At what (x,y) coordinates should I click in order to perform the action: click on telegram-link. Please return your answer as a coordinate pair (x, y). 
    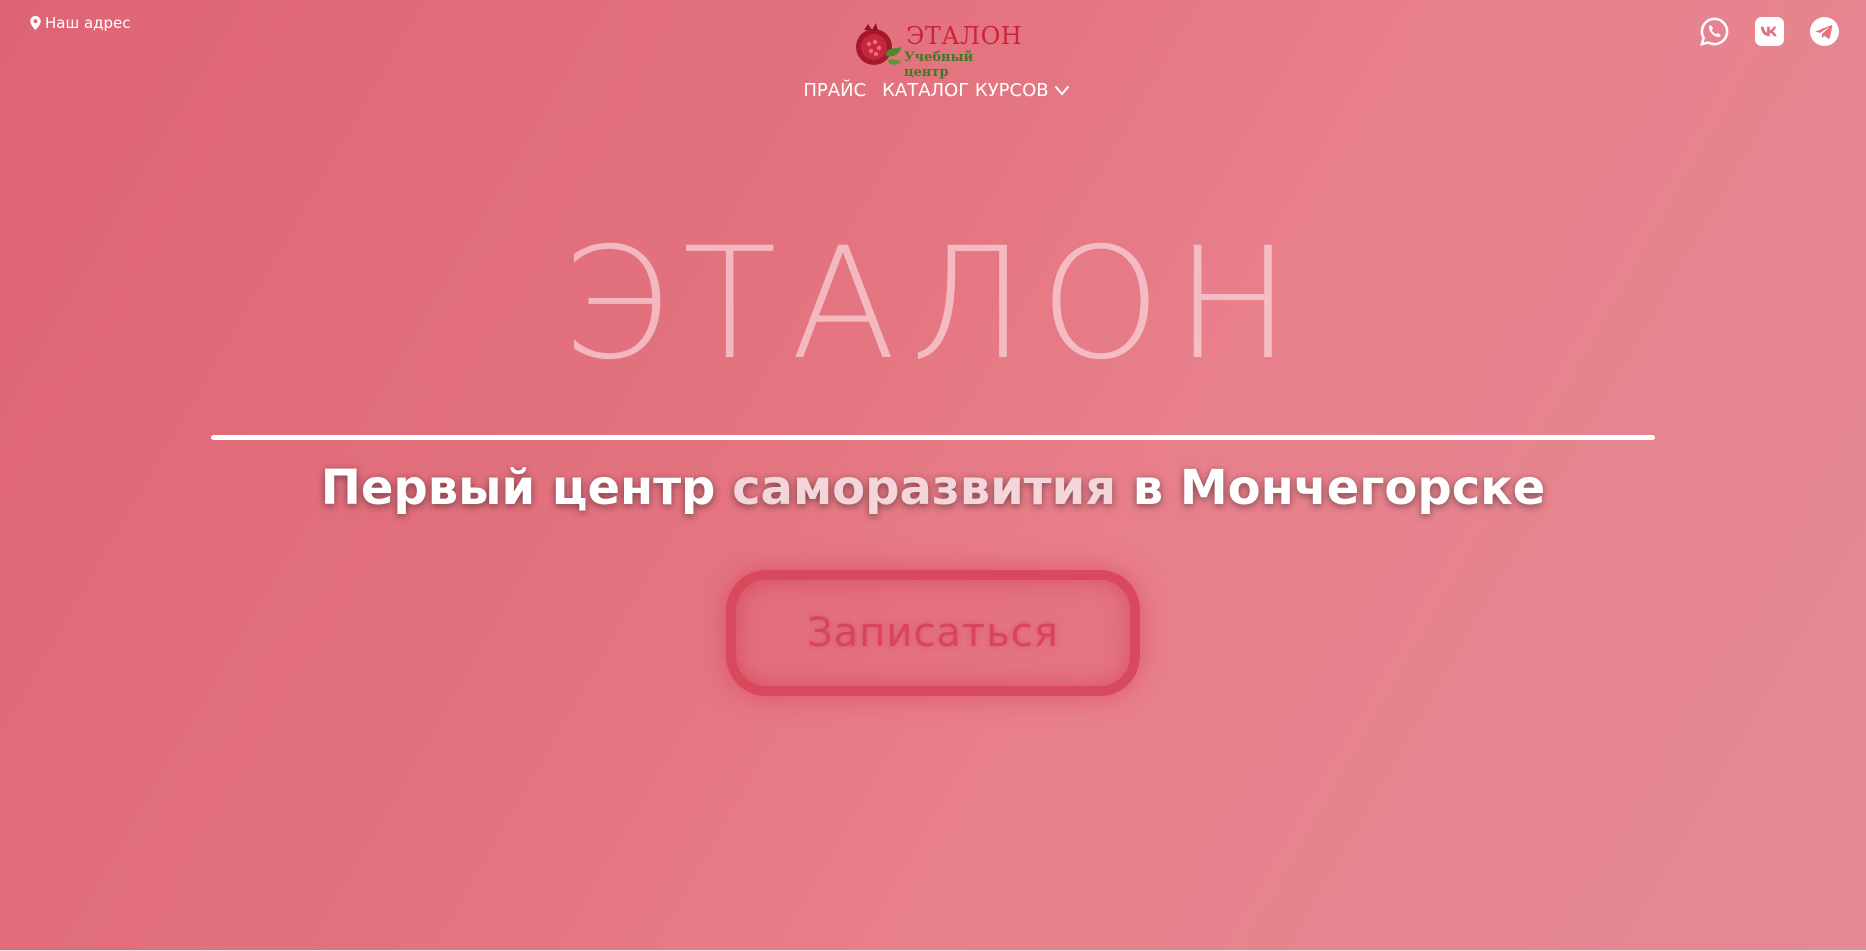
    Looking at the image, I should click on (1824, 31).